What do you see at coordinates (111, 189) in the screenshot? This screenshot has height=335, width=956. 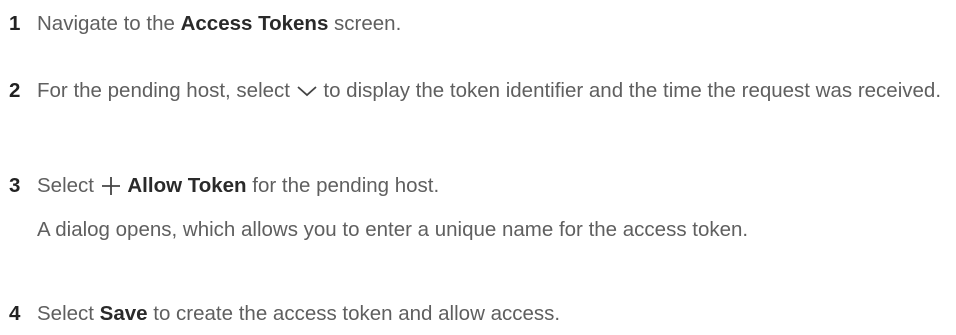 I see `plus-icon` at bounding box center [111, 189].